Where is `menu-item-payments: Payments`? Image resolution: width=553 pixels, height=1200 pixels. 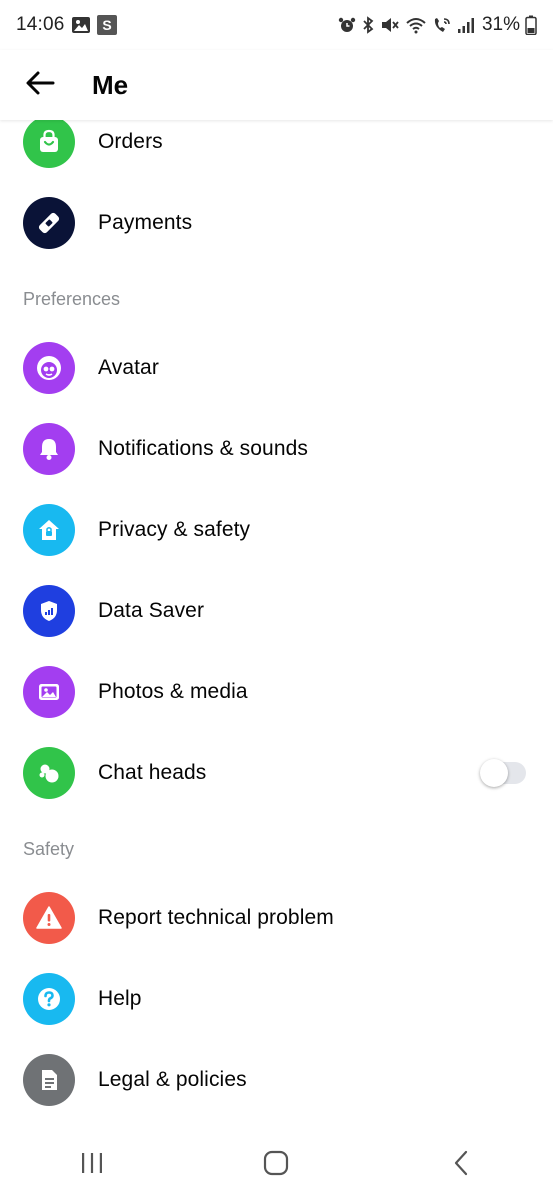
menu-item-payments: Payments is located at coordinates (276, 222).